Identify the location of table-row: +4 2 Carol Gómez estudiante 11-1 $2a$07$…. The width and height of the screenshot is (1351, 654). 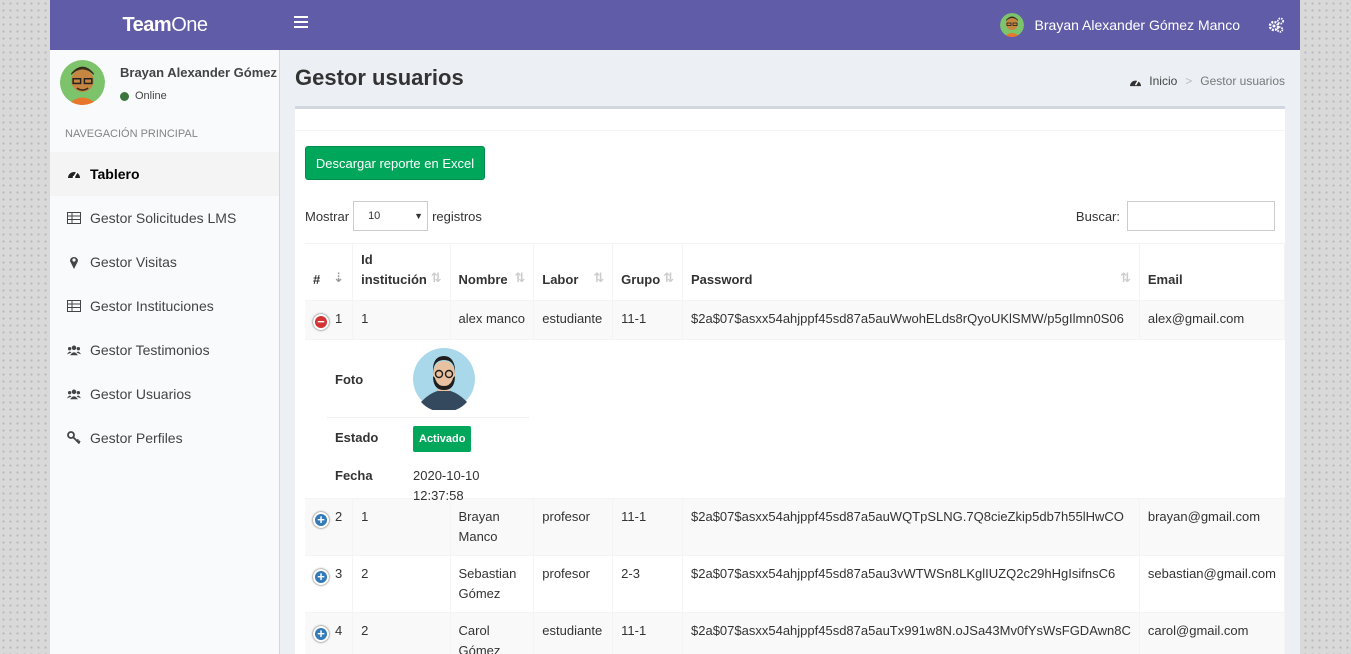
(795, 633).